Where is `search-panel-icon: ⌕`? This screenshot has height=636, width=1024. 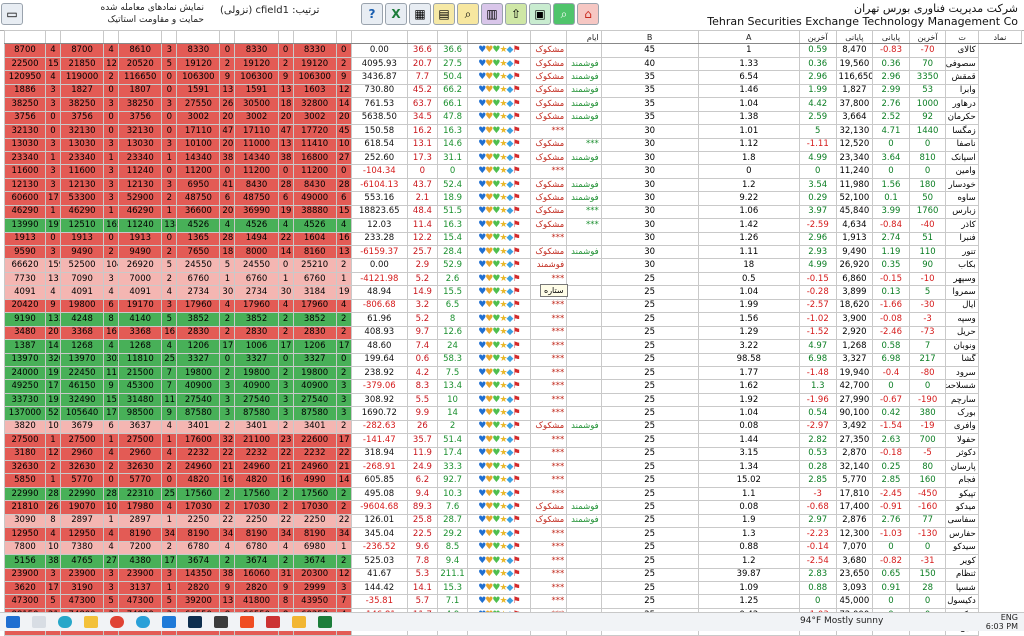 search-panel-icon: ⌕ is located at coordinates (468, 14).